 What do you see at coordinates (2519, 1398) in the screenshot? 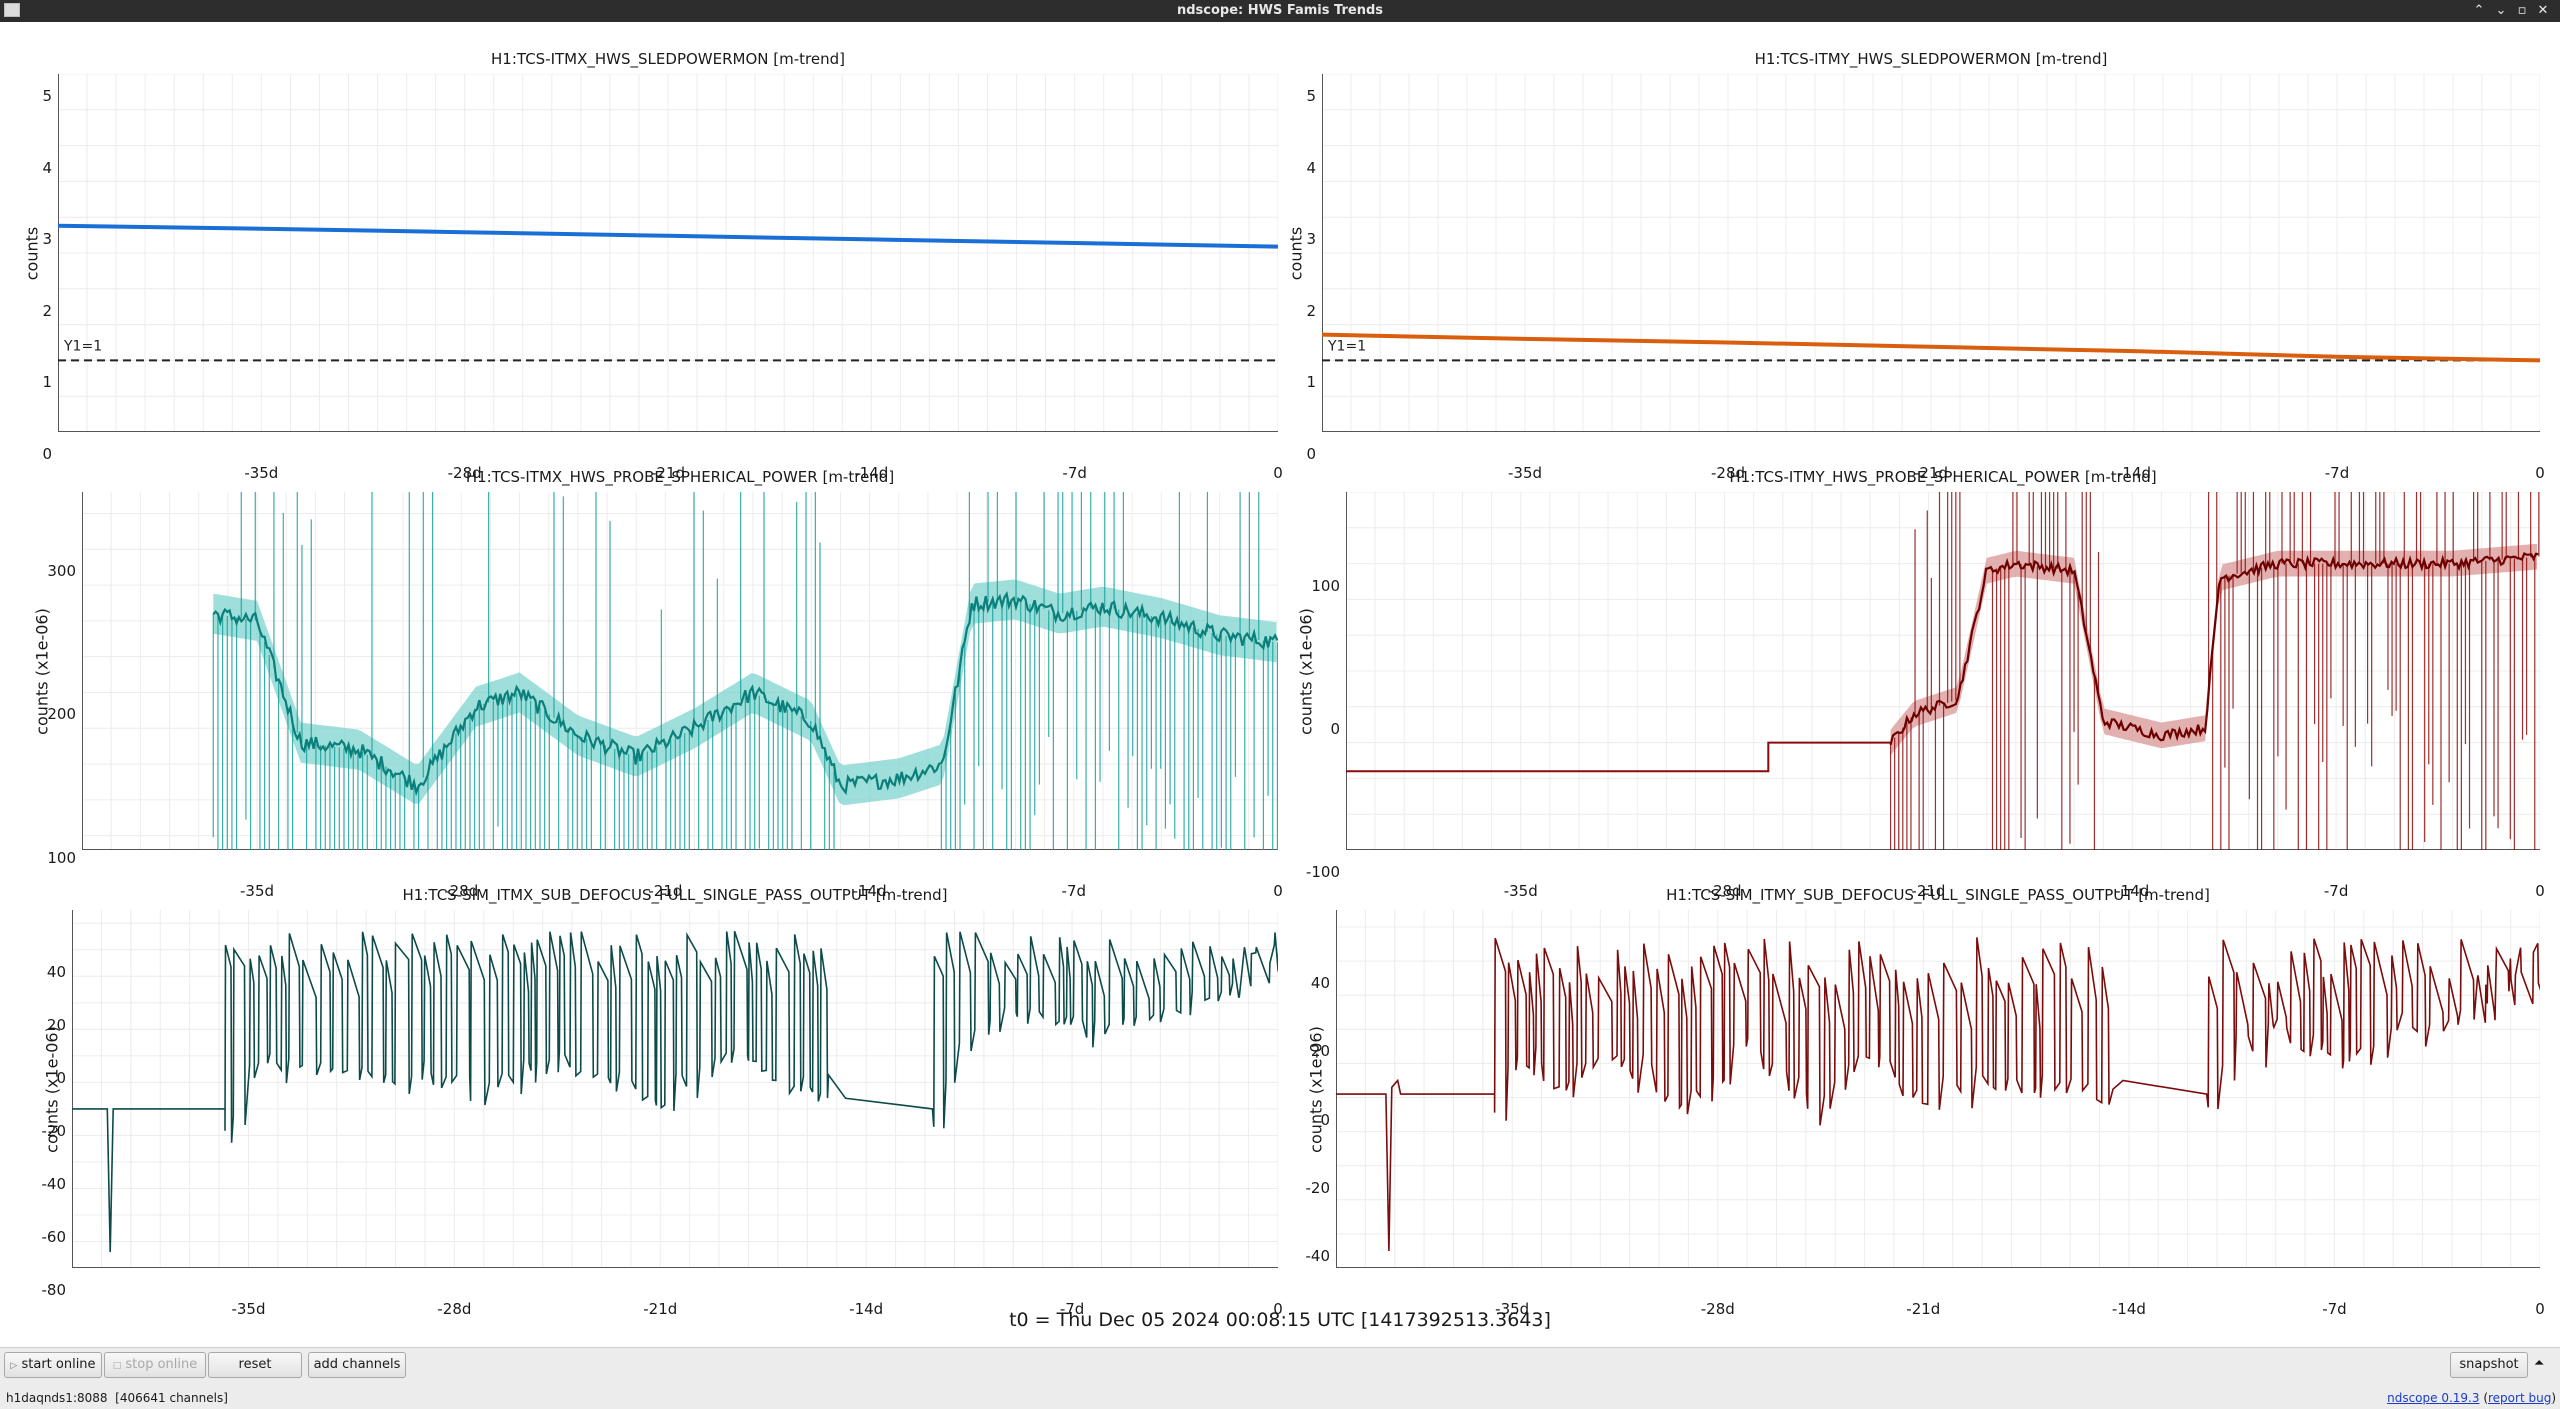
I see `report-bug-link: report bug` at bounding box center [2519, 1398].